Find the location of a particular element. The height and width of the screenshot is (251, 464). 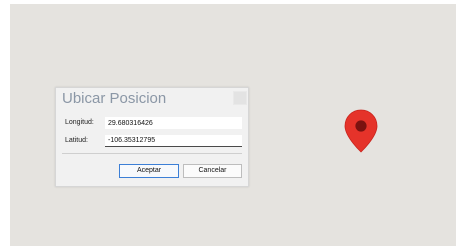

accept-button: Aceptar is located at coordinates (149, 171).